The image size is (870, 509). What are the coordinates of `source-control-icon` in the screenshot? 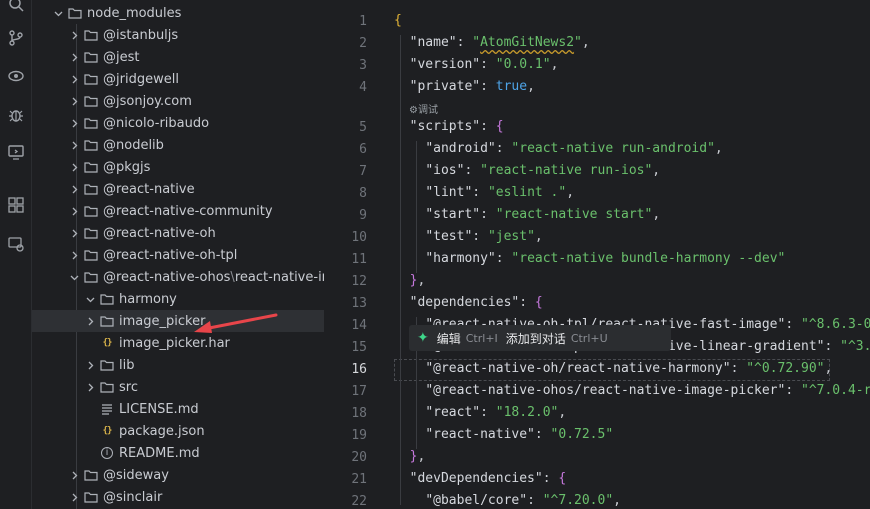 It's located at (15, 38).